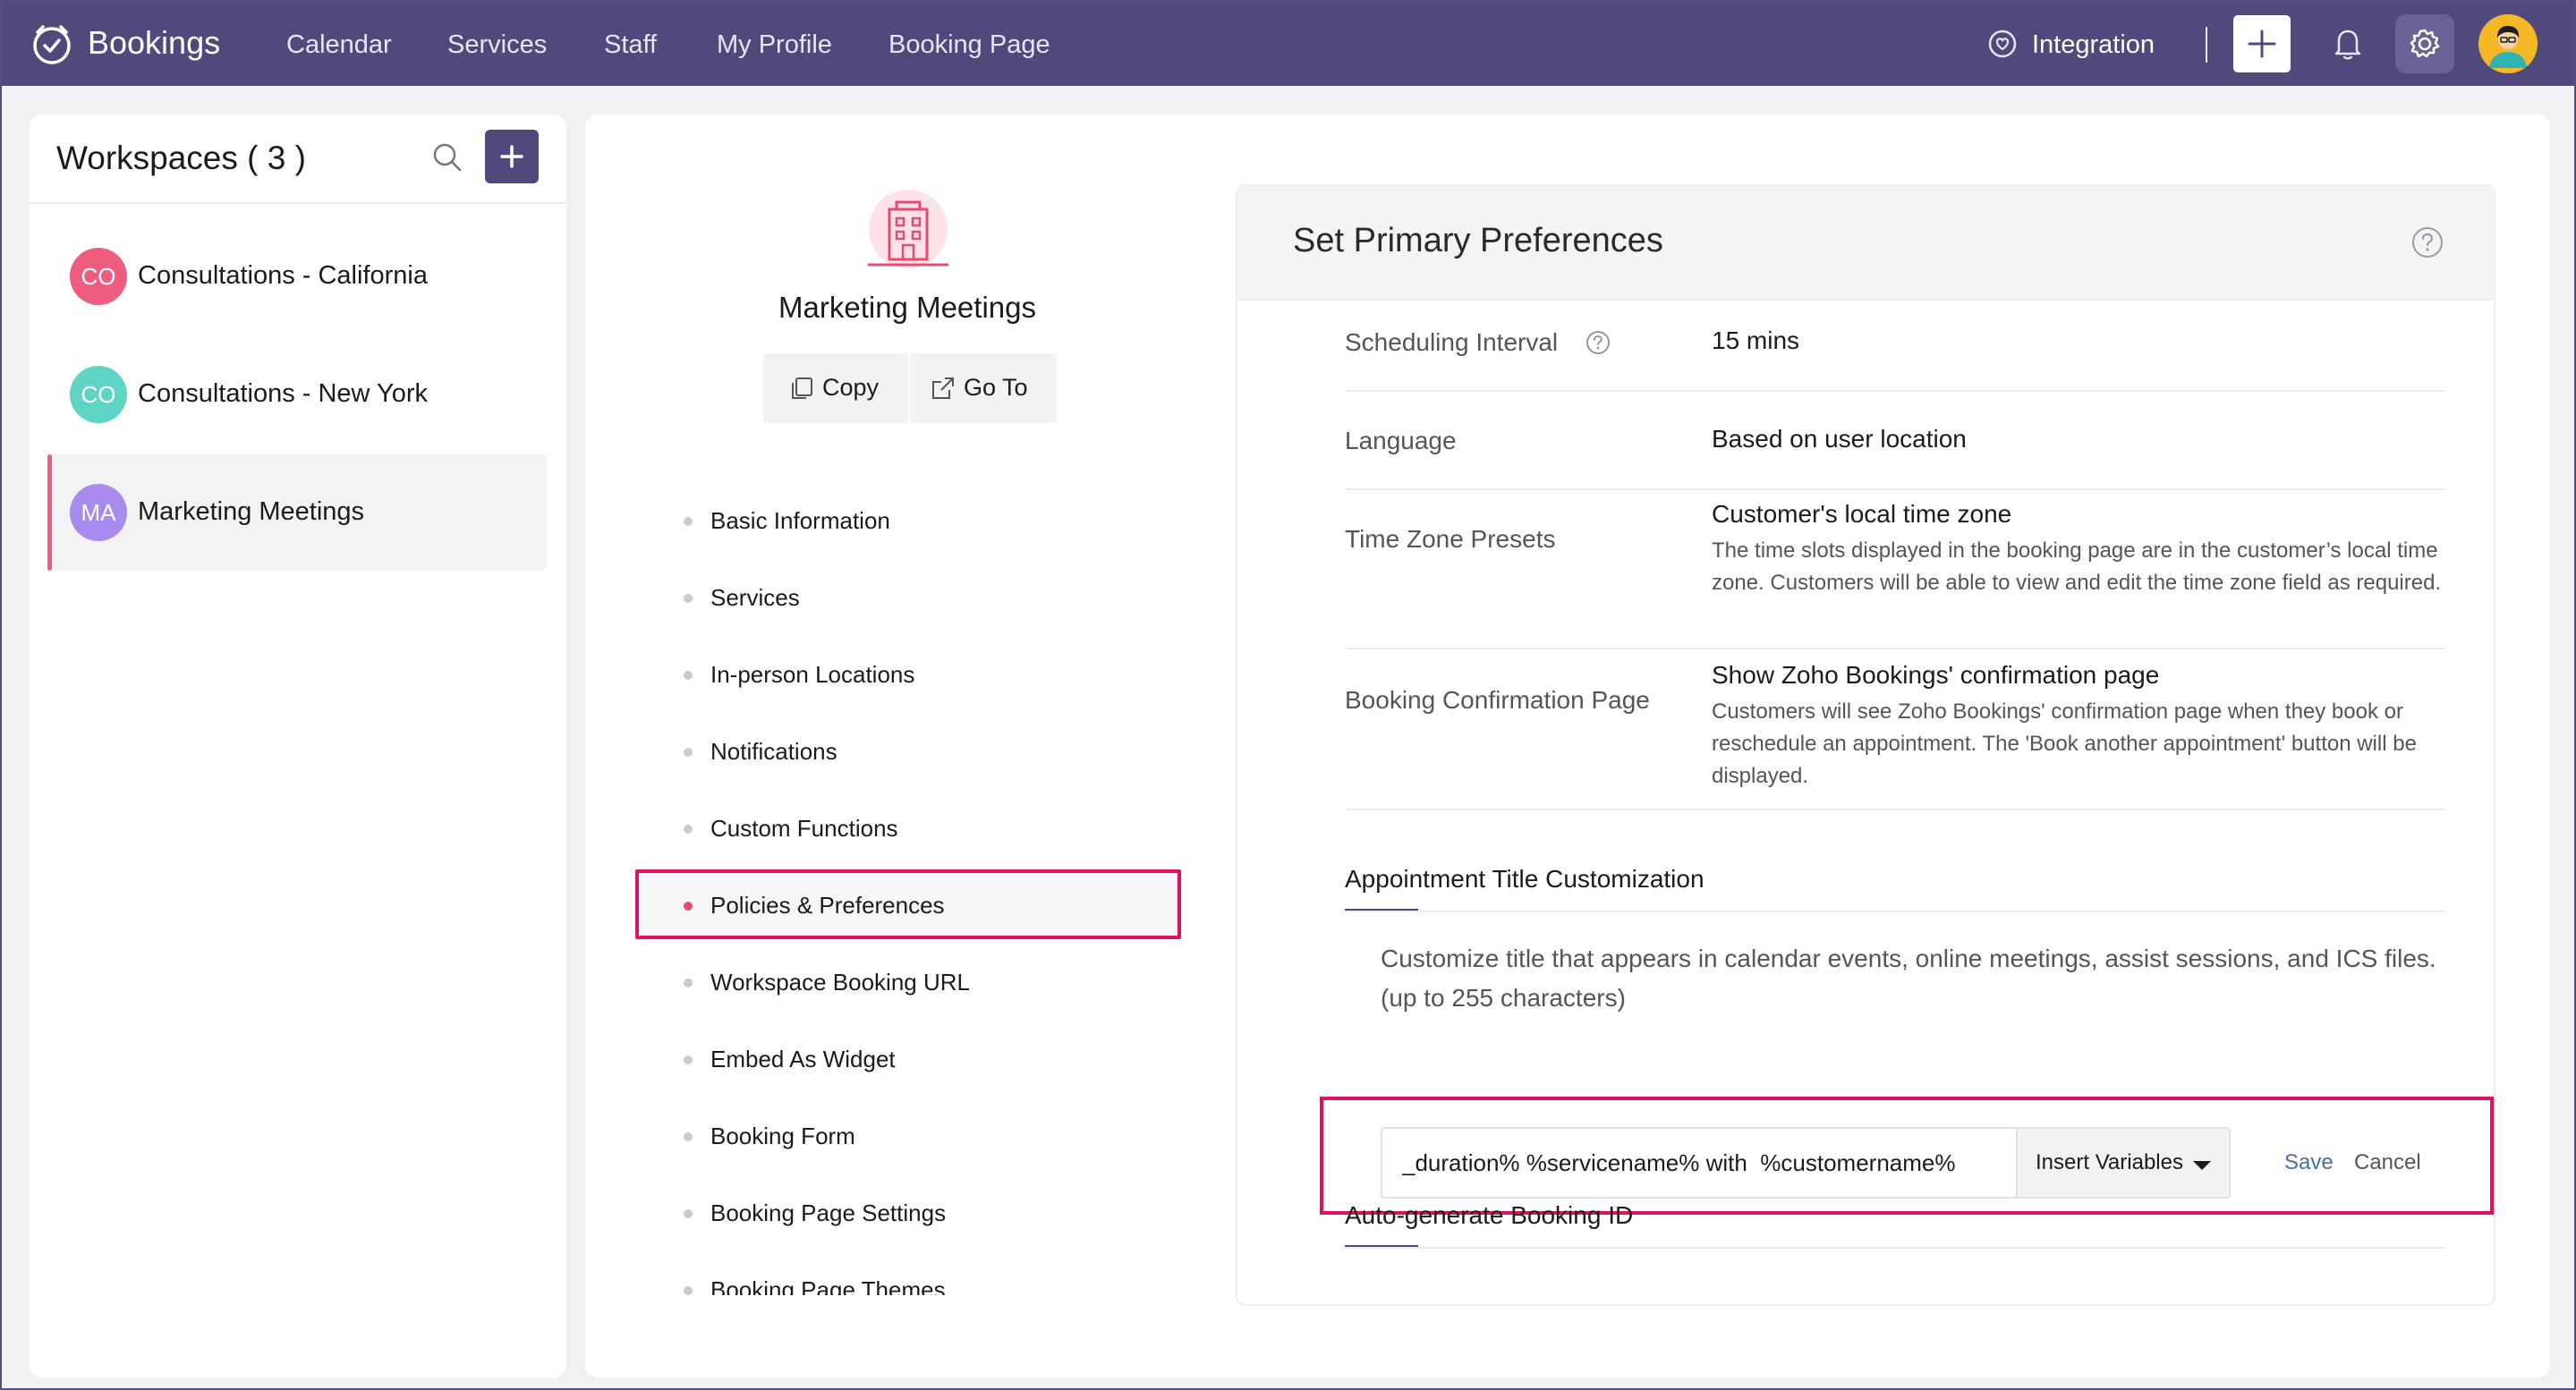  I want to click on menu-label: Workspace Booking URL, so click(840, 982).